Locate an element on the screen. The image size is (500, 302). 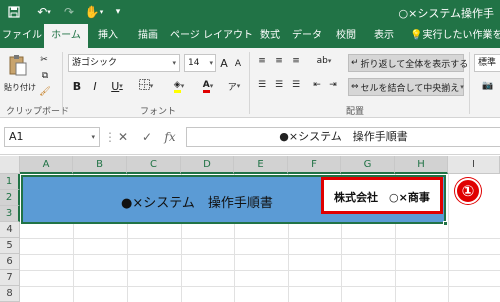
cancel-entry-button: ✕ is located at coordinates (123, 137).